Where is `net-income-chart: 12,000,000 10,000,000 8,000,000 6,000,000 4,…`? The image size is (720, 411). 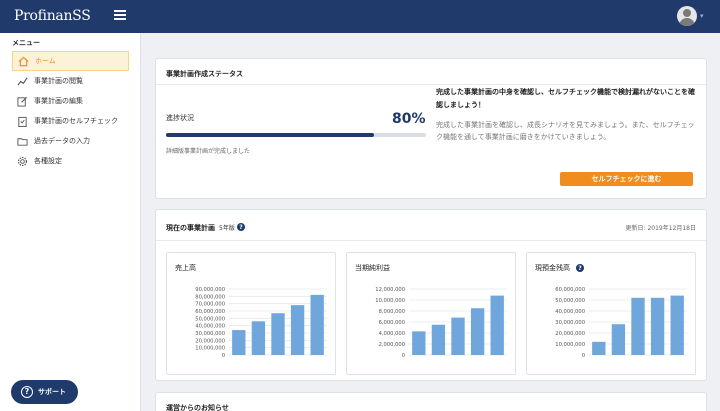
net-income-chart: 12,000,000 10,000,000 8,000,000 6,000,000 4,… is located at coordinates (441, 323).